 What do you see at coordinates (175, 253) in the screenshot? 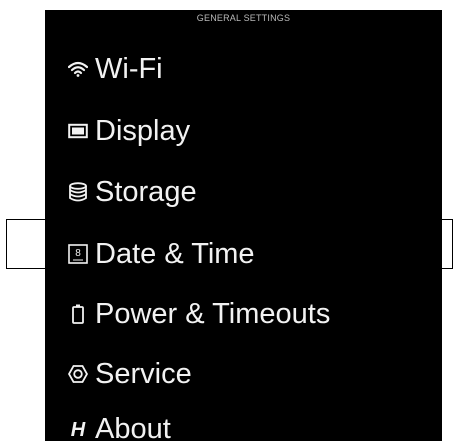
I see `menu-item-label: Date & Time` at bounding box center [175, 253].